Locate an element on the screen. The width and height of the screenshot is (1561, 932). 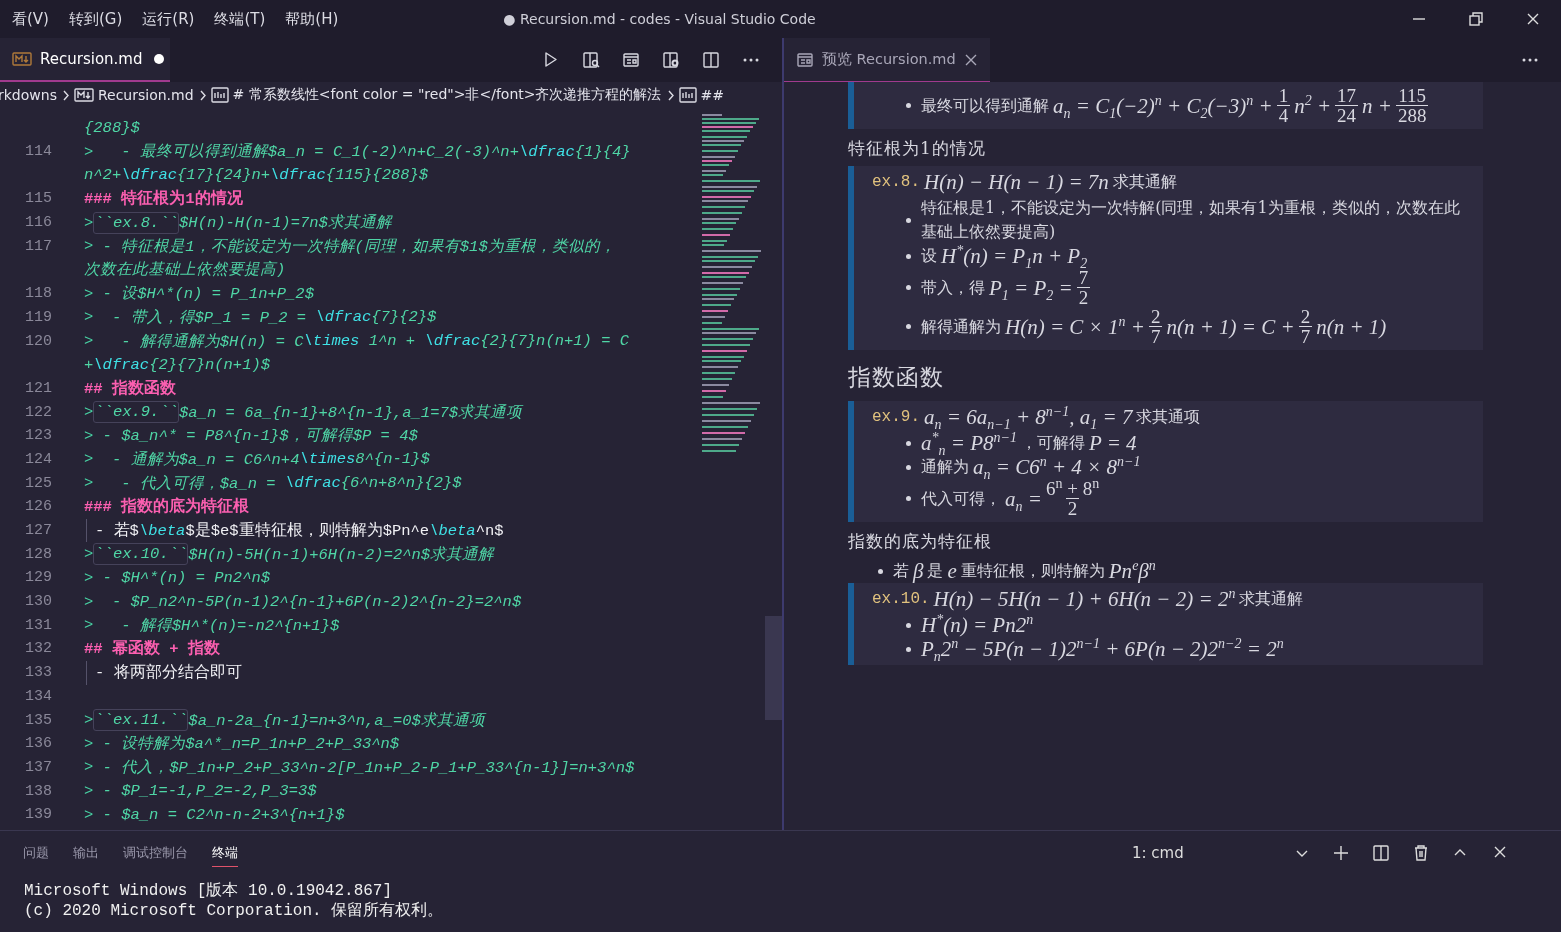
code-text: + is located at coordinates (89, 364).